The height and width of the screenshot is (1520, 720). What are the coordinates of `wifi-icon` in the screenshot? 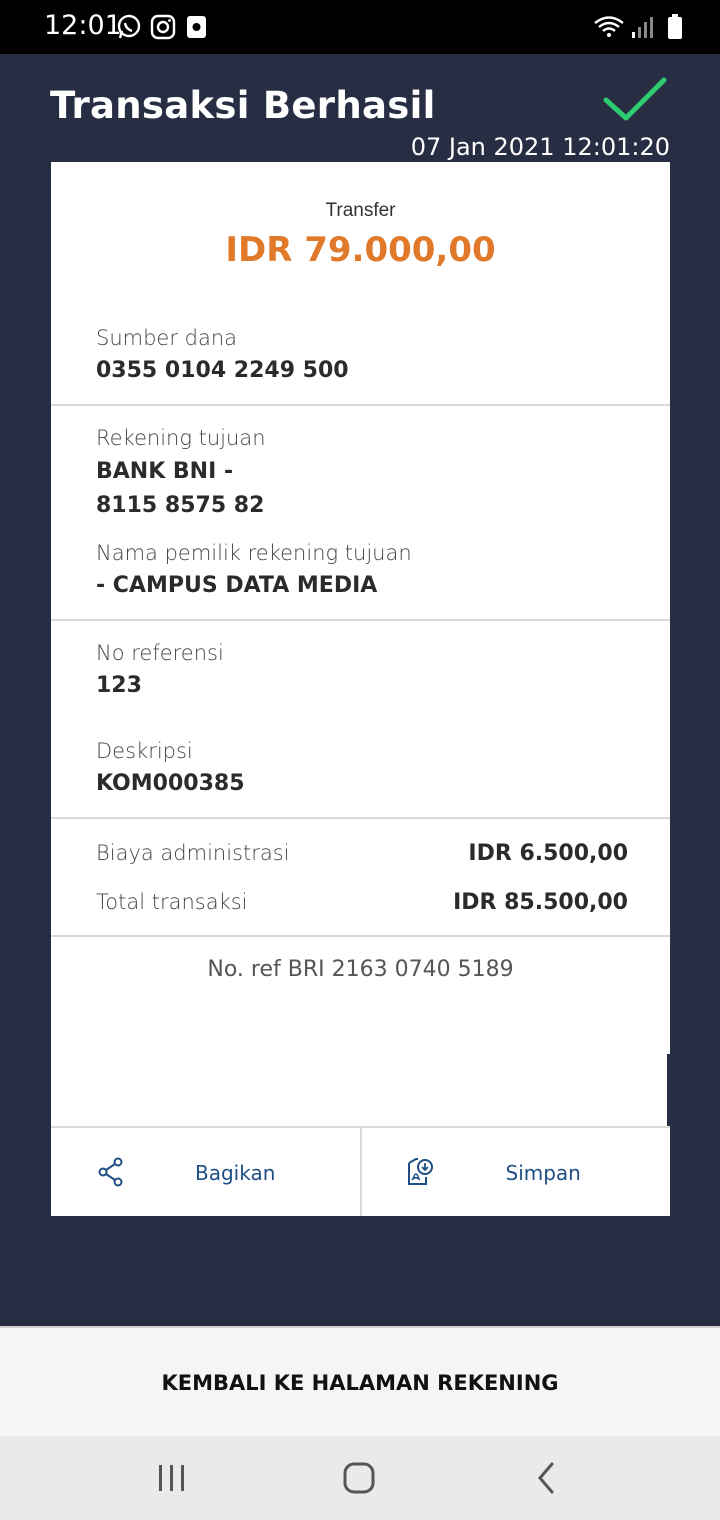 It's located at (609, 26).